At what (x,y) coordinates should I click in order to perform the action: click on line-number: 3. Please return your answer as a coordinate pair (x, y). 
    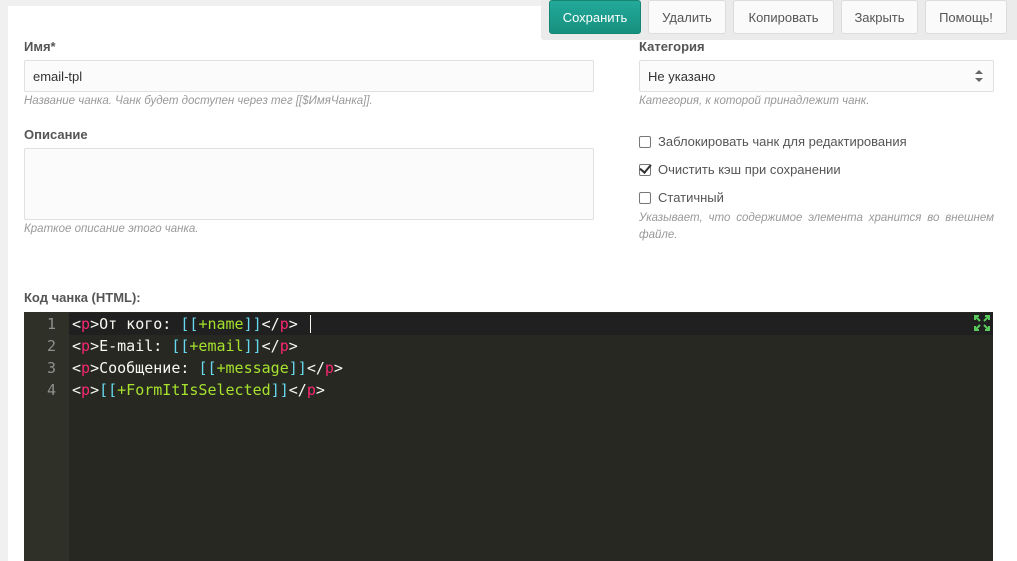
    Looking at the image, I should click on (51, 368).